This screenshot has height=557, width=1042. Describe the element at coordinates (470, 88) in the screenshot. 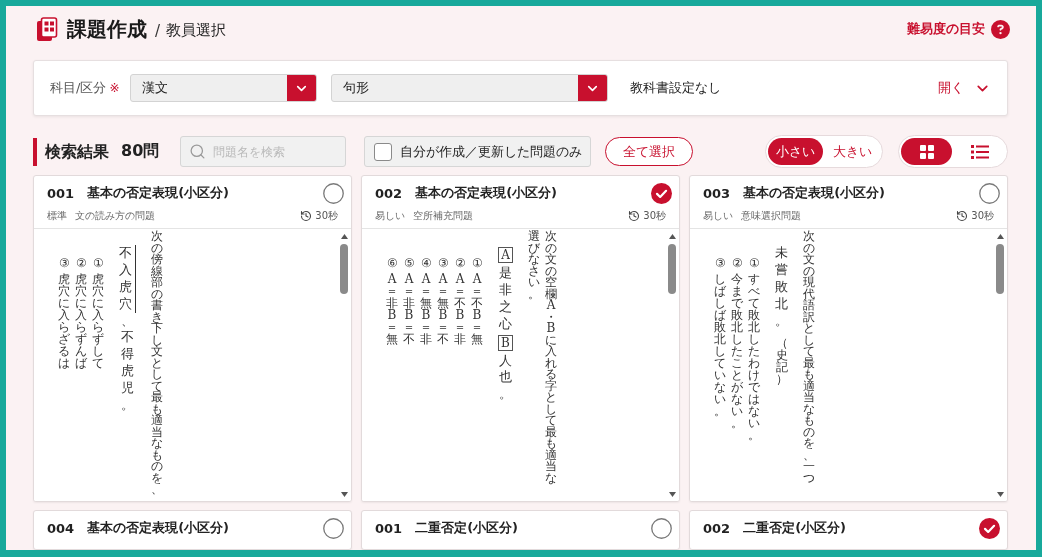

I see `dropdown-select: 句形` at that location.